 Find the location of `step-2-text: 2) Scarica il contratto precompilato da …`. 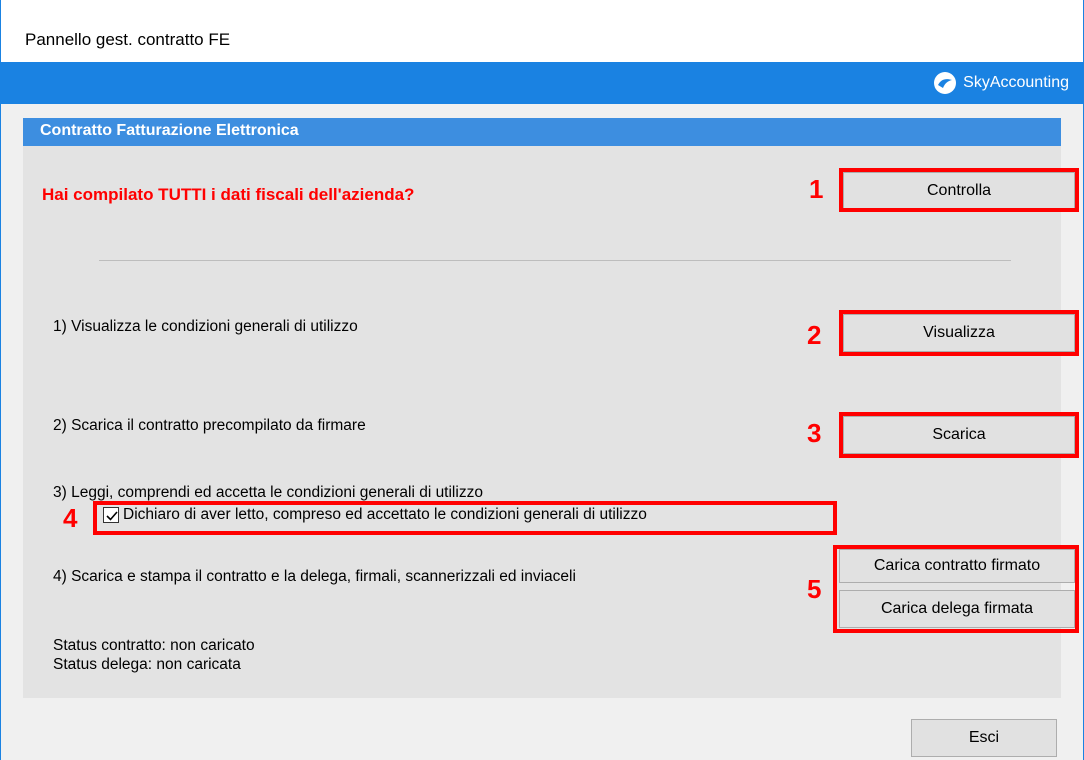

step-2-text: 2) Scarica il contratto precompilato da … is located at coordinates (209, 425).